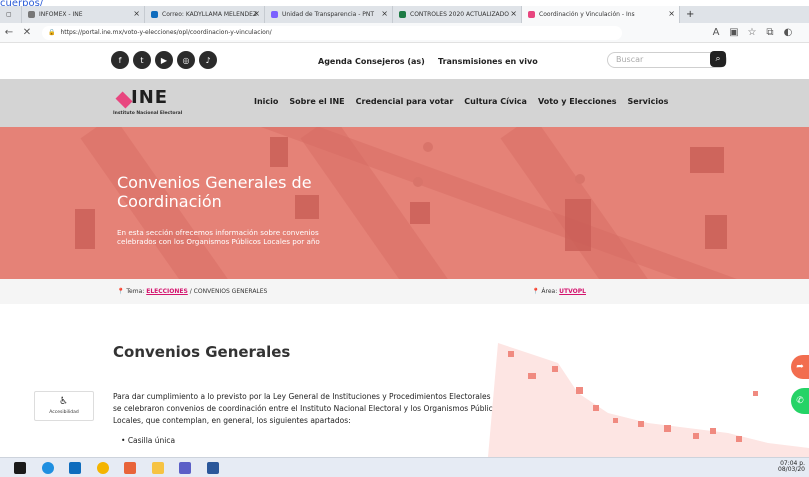 This screenshot has width=809, height=477. I want to click on ine-favicon-icon, so click(531, 14).